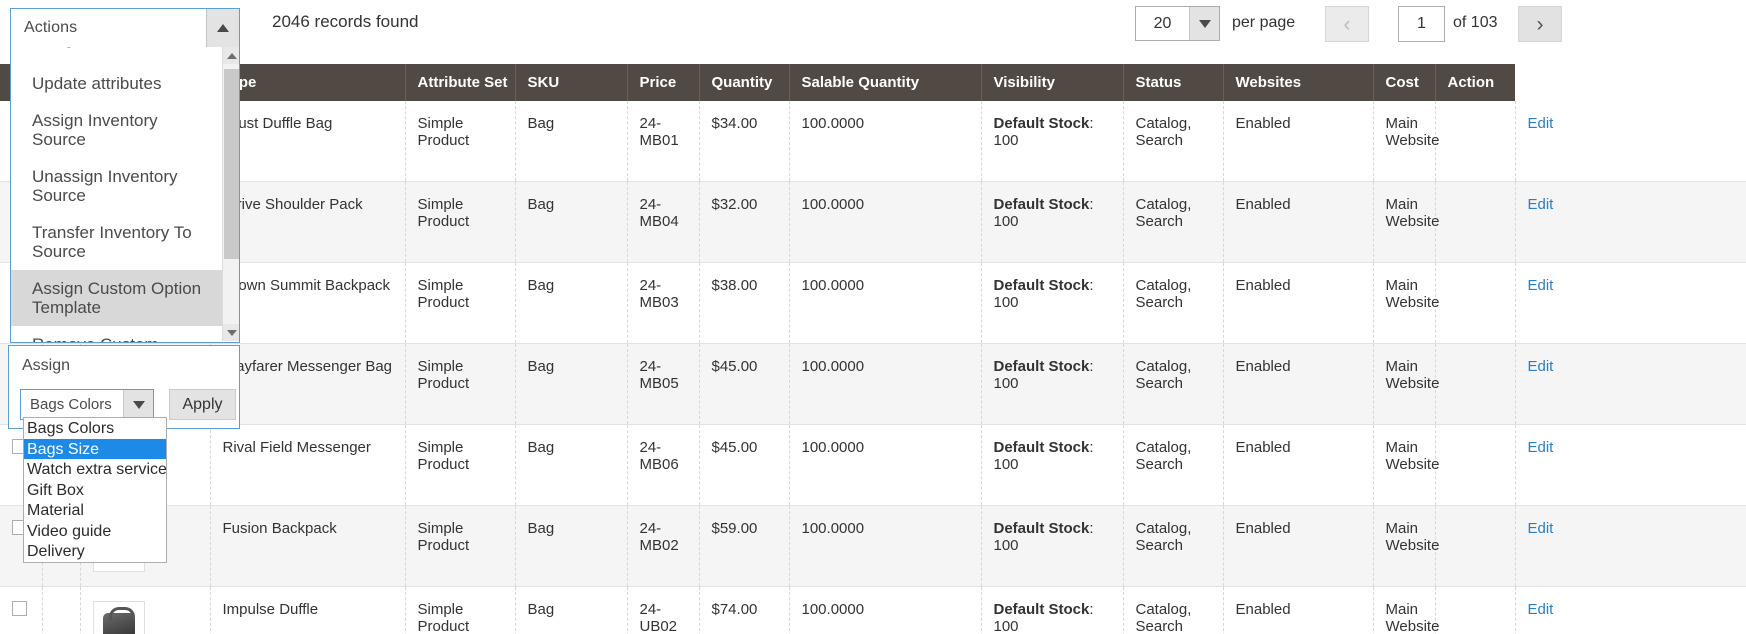 This screenshot has height=634, width=1746. I want to click on col-price: Quantity, so click(744, 82).